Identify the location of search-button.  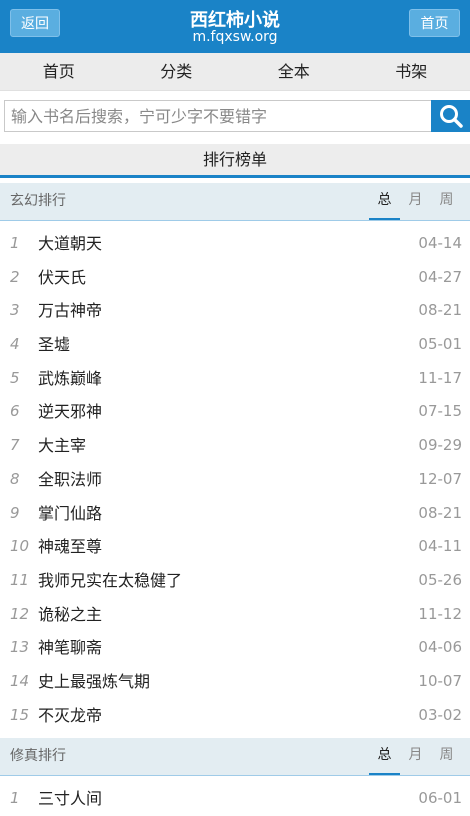
(450, 116).